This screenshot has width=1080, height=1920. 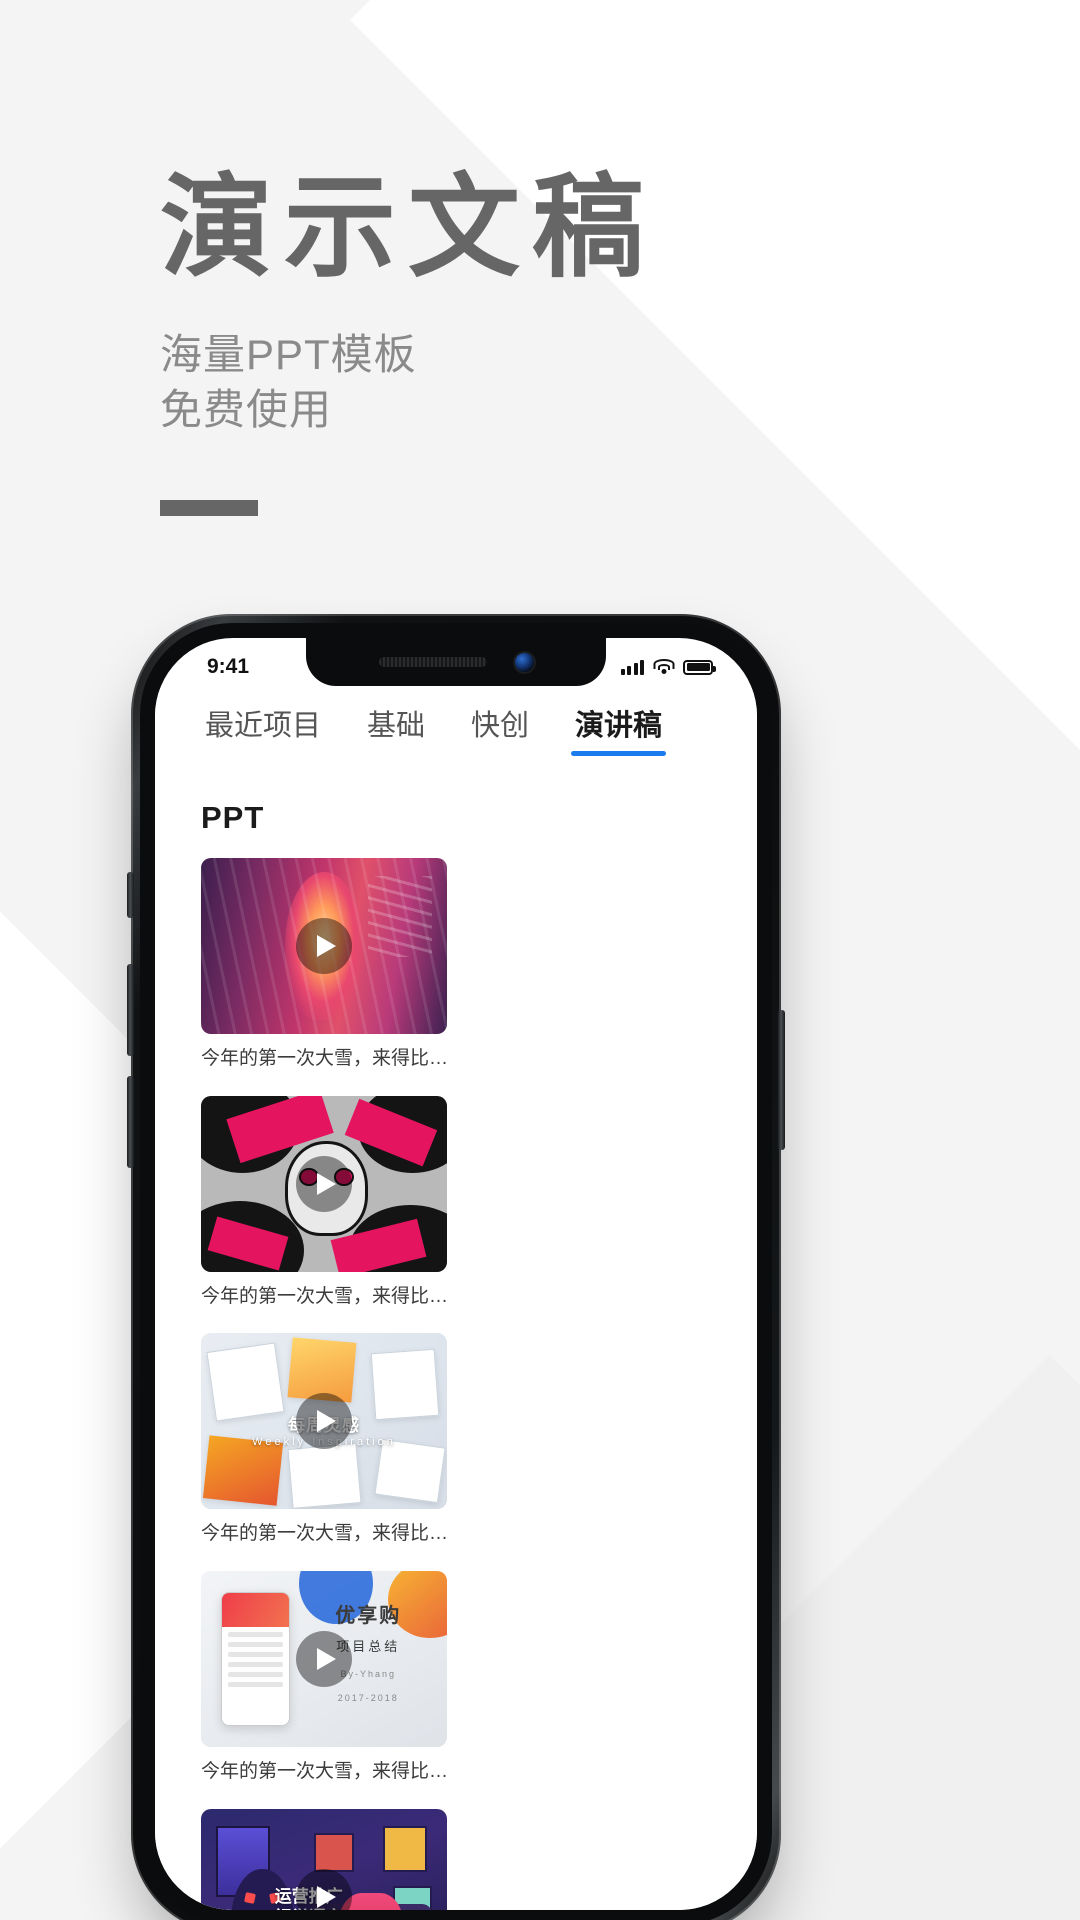 What do you see at coordinates (663, 667) in the screenshot?
I see `wifi-icon` at bounding box center [663, 667].